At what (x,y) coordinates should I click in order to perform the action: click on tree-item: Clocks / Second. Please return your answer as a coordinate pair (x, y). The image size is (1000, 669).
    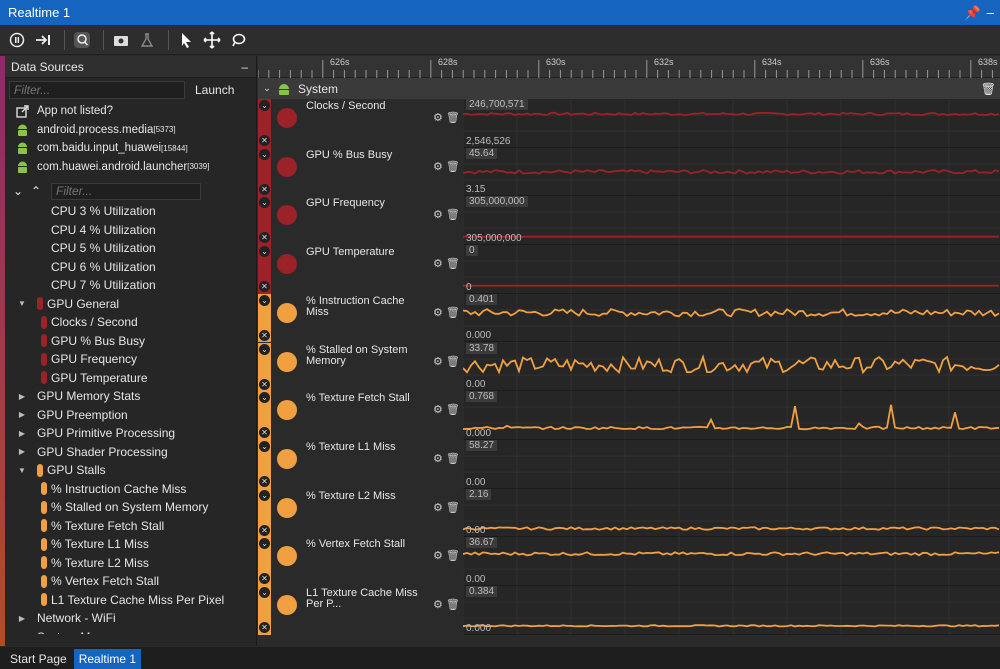
    Looking at the image, I should click on (130, 322).